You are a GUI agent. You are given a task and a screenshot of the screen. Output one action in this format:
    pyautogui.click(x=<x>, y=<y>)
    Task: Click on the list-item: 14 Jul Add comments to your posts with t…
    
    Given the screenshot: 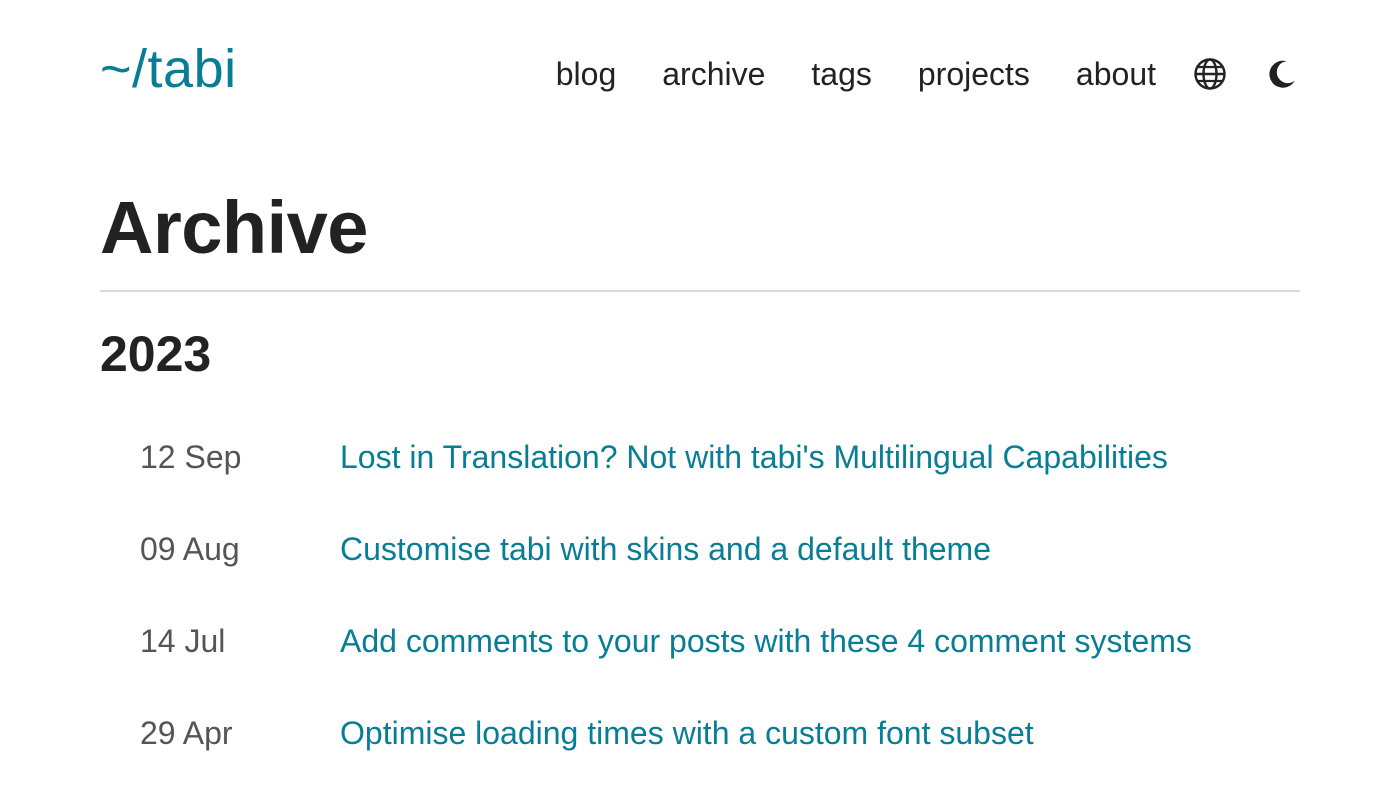 What is the action you would take?
    pyautogui.click(x=720, y=641)
    